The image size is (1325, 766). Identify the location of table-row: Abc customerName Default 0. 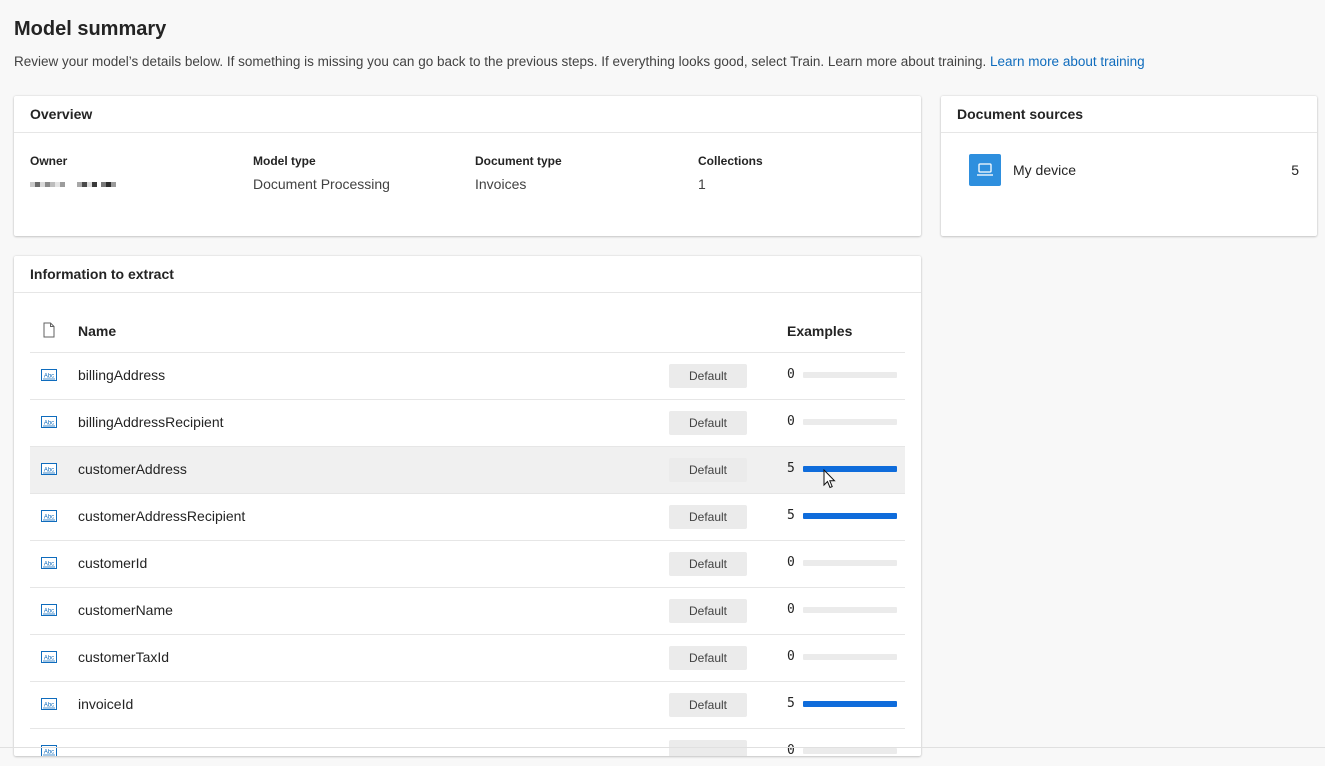
(467, 611).